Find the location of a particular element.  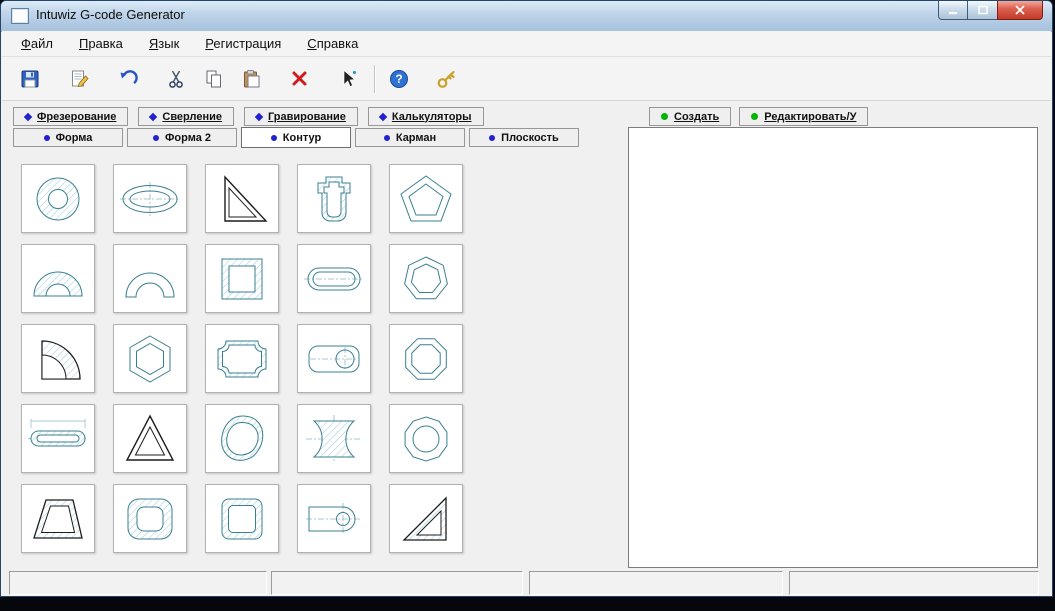

app-icon is located at coordinates (20, 16).